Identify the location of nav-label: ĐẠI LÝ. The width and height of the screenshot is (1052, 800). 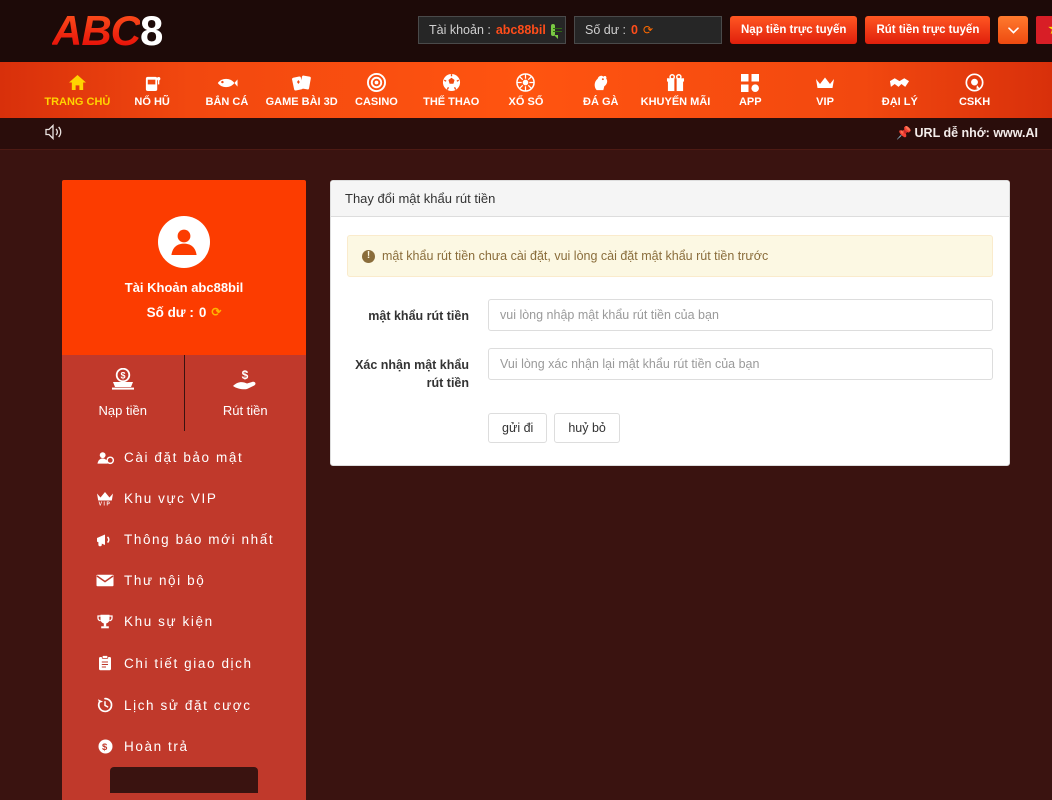
(899, 101).